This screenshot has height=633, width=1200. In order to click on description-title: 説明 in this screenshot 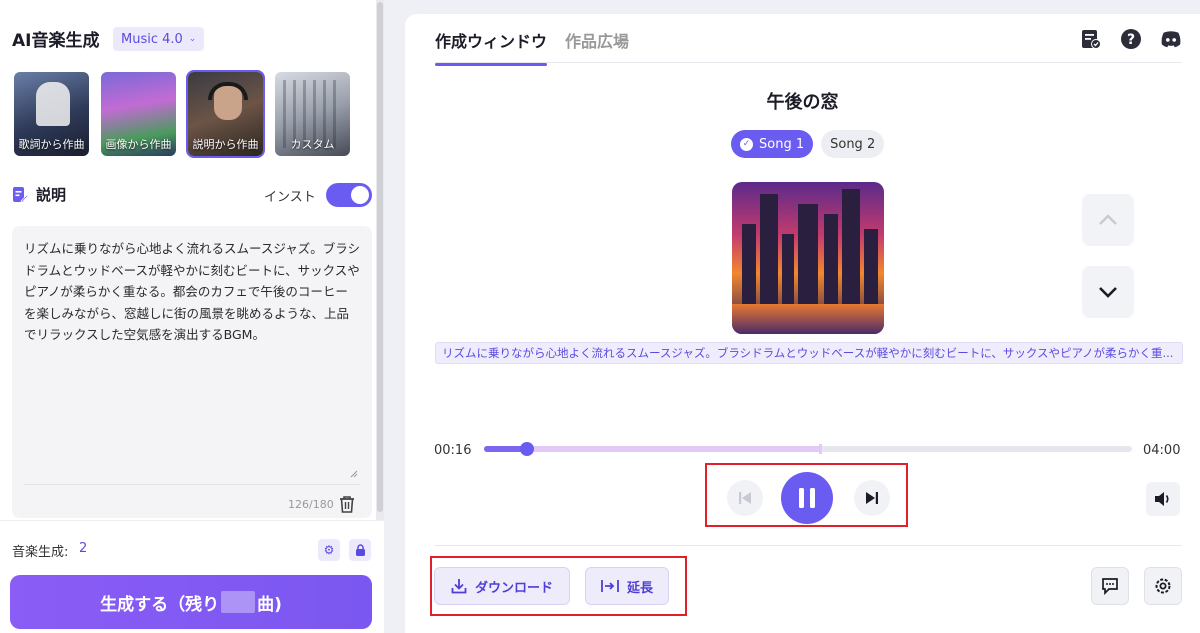, I will do `click(51, 195)`.